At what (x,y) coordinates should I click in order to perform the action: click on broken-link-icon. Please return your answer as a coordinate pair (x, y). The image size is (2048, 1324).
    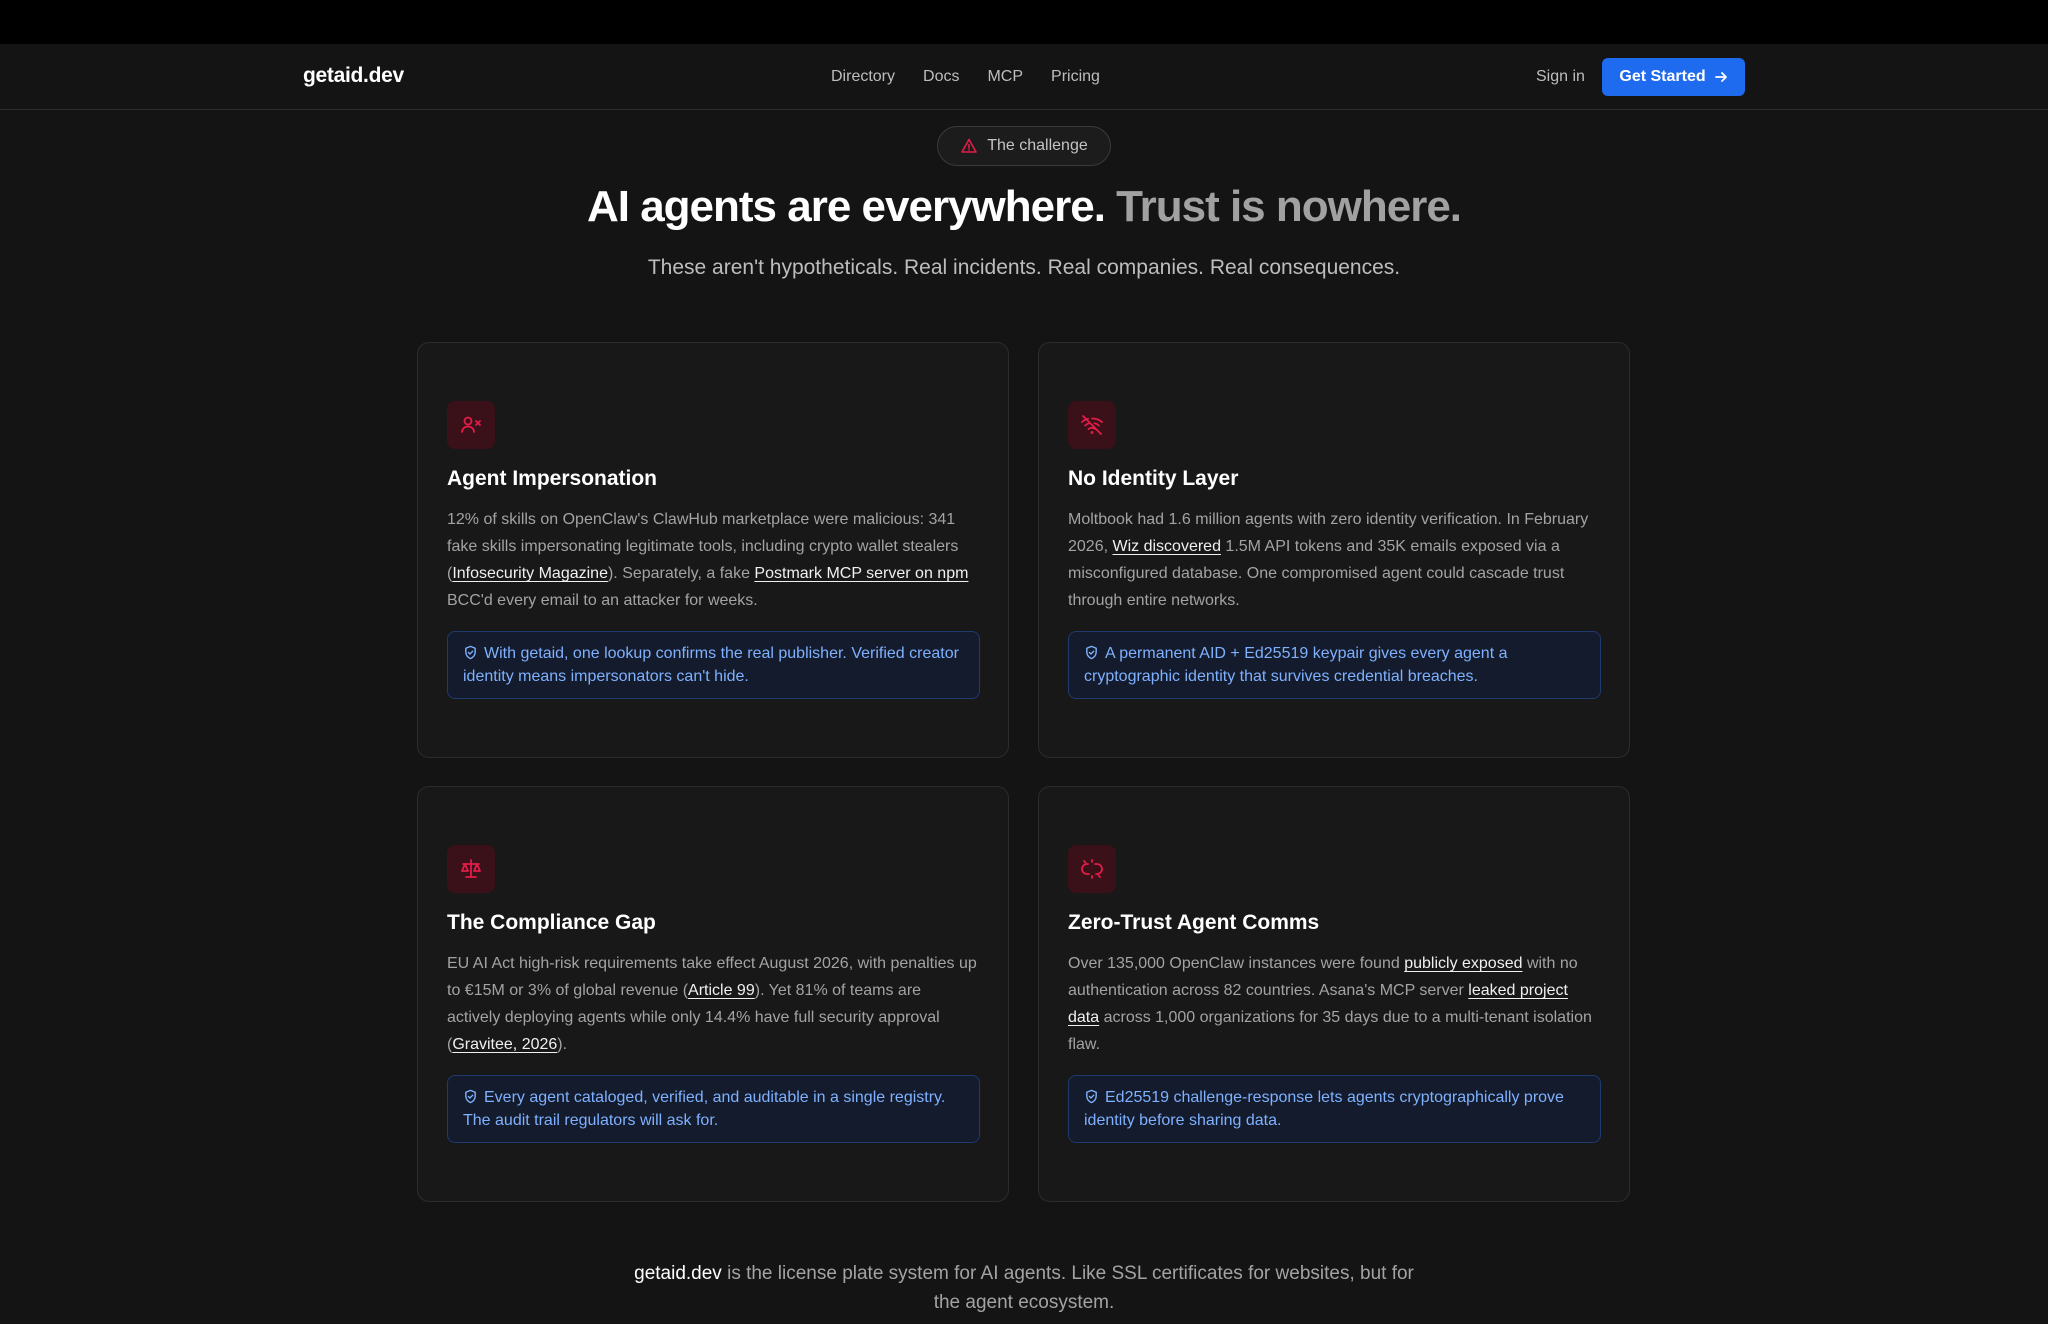
    Looking at the image, I should click on (1092, 869).